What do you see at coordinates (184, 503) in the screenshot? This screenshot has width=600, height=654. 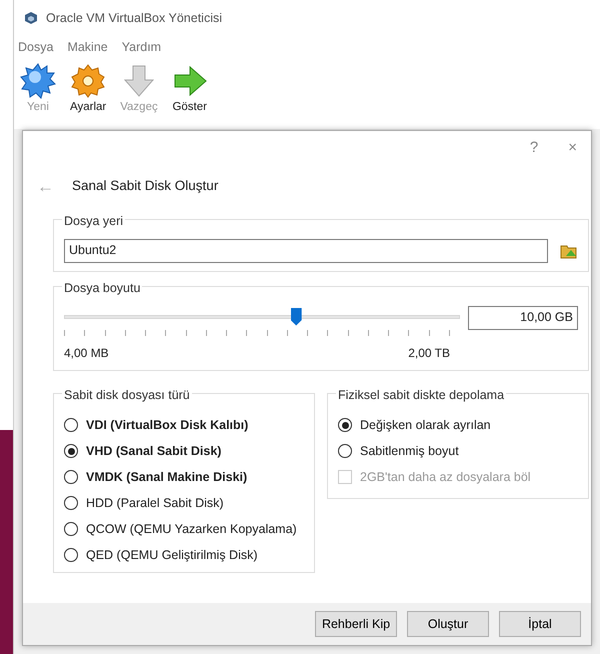 I see `radio-option: HDD (Paralel Sabit Disk)` at bounding box center [184, 503].